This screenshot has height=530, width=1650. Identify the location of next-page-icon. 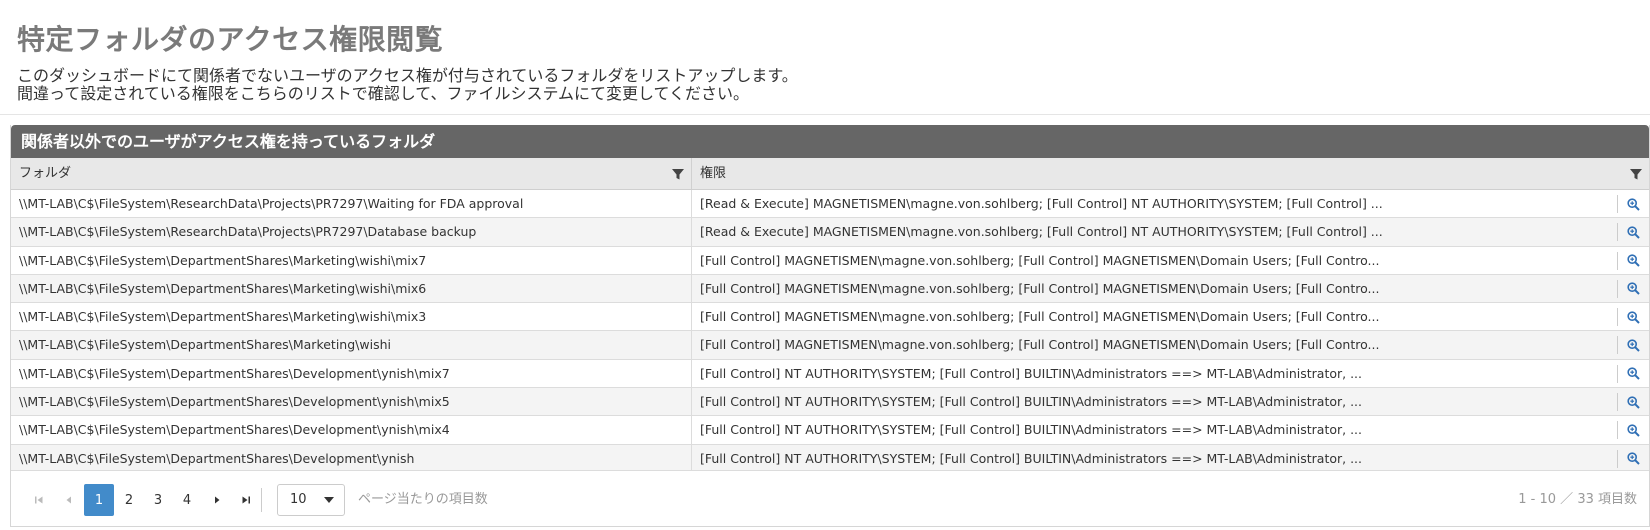
(217, 500).